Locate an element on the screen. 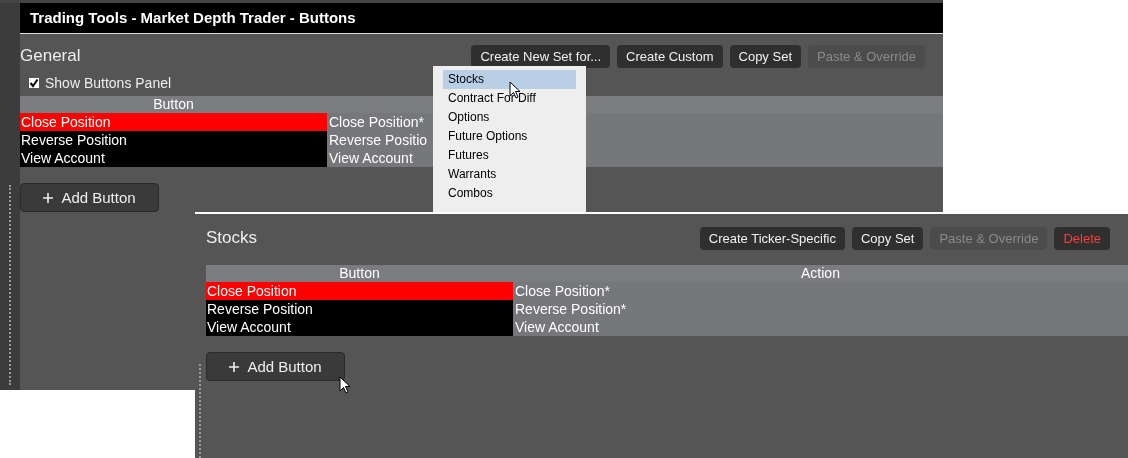 Image resolution: width=1128 pixels, height=458 pixels. table-cell: Reverse Positio is located at coordinates (378, 140).